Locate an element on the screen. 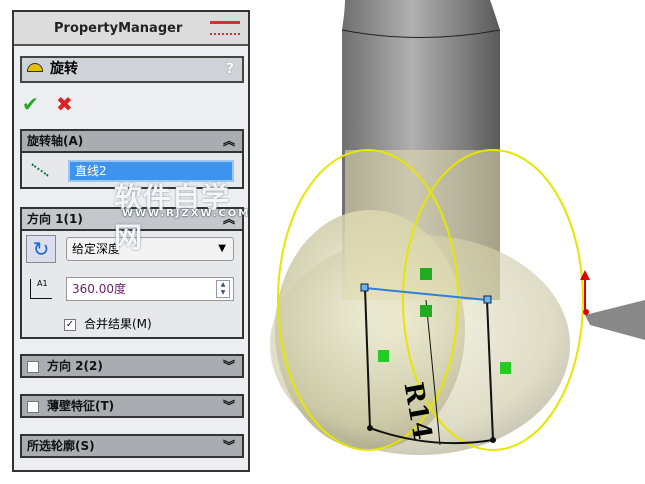  section-header-direction2: 方向 2(2) ︾ is located at coordinates (132, 366).